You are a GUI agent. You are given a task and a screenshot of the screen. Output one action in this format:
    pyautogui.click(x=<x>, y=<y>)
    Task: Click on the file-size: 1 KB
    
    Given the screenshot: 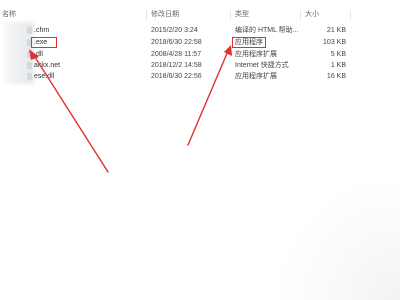 What is the action you would take?
    pyautogui.click(x=338, y=65)
    